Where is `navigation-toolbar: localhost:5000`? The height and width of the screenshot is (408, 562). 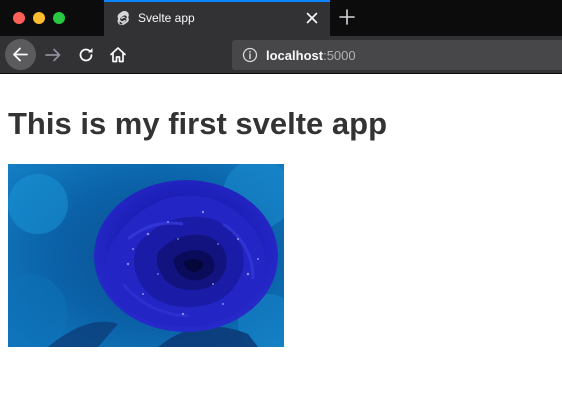
navigation-toolbar: localhost:5000 is located at coordinates (281, 55).